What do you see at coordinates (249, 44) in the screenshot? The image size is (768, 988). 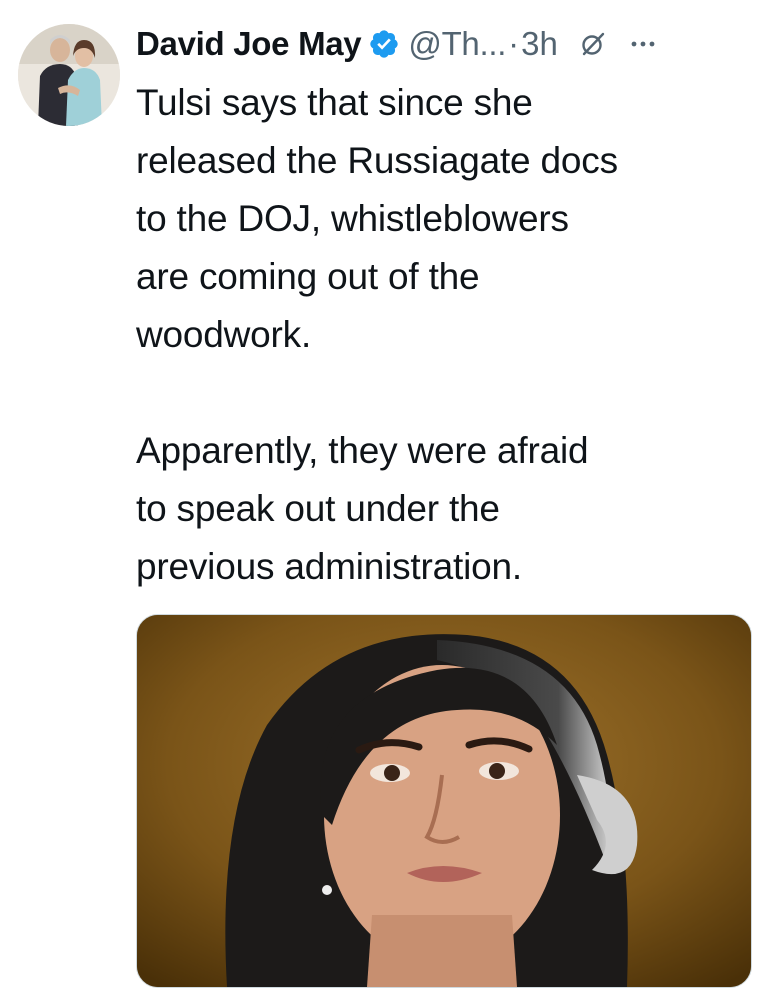 I see `author-display-name: David Joe May` at bounding box center [249, 44].